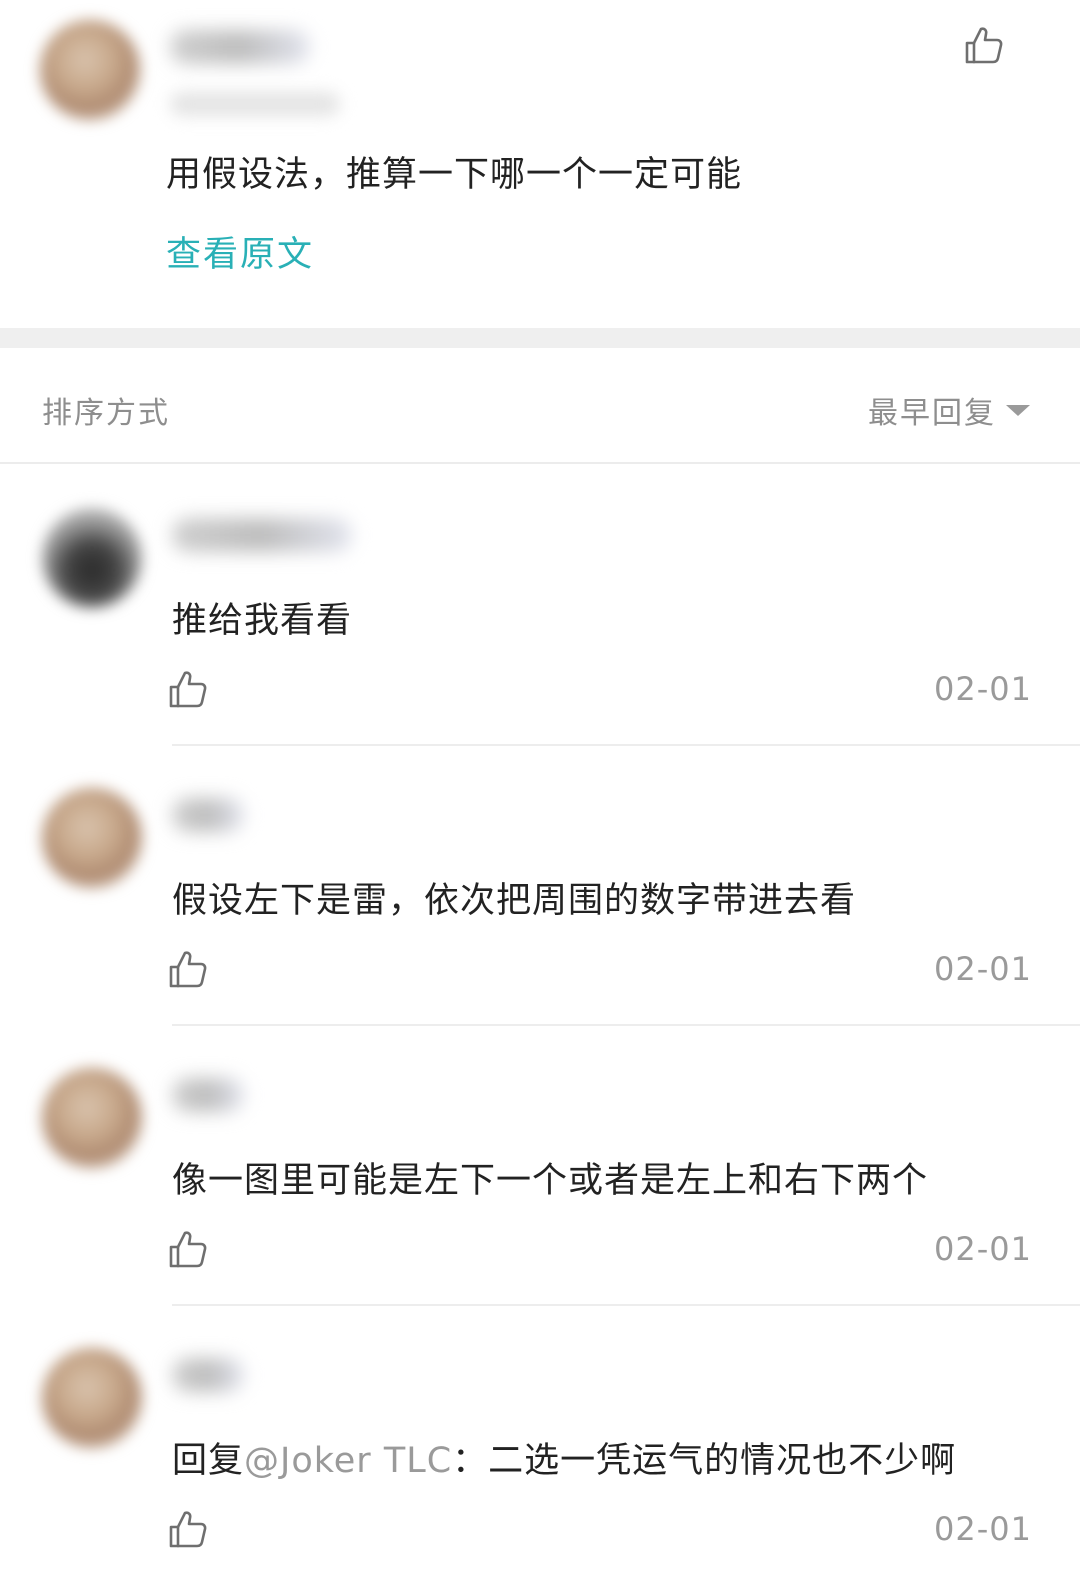  What do you see at coordinates (540, 338) in the screenshot?
I see `section-separator` at bounding box center [540, 338].